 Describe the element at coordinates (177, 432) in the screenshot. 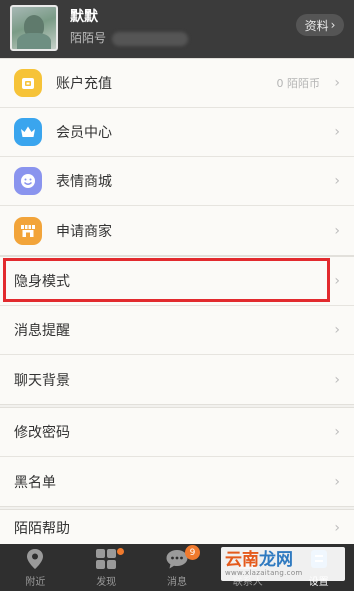

I see `menu-item-change-password: 修改密码 ›` at that location.